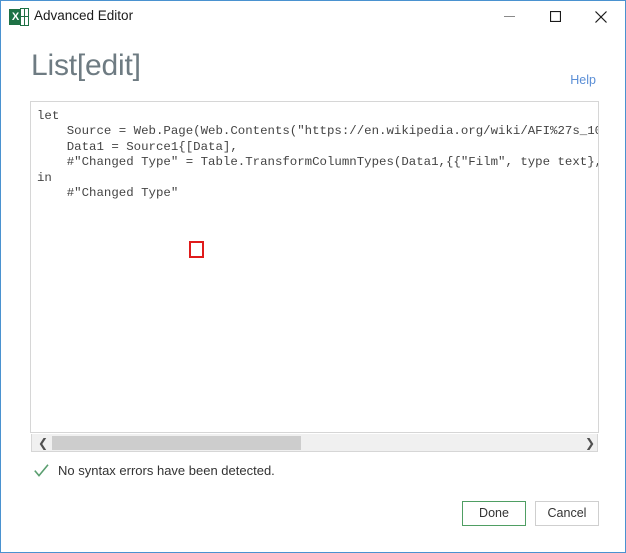  I want to click on maximize-icon, so click(555, 16).